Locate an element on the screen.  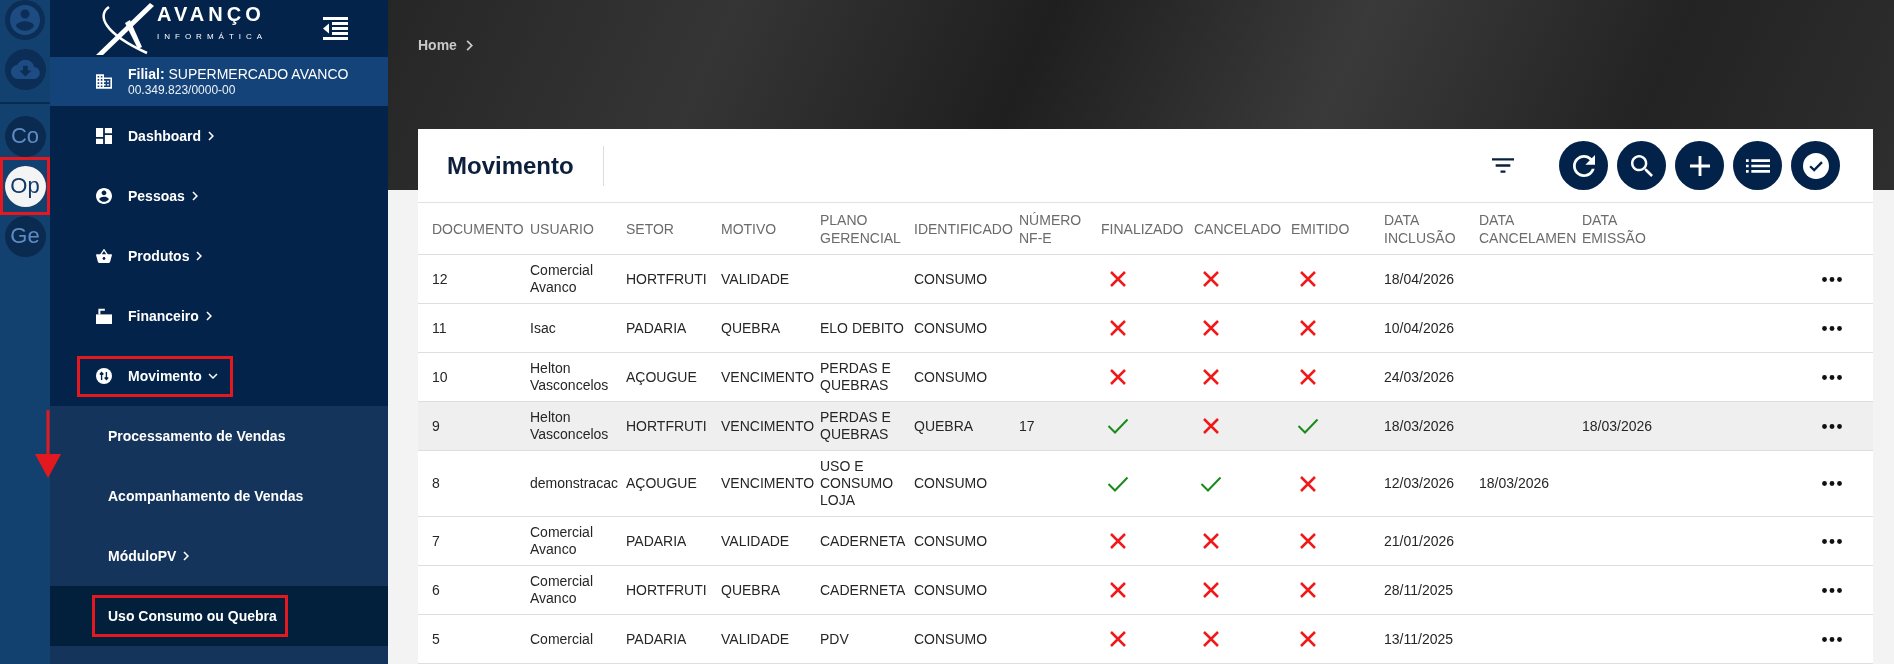
confirm-button is located at coordinates (1815, 165).